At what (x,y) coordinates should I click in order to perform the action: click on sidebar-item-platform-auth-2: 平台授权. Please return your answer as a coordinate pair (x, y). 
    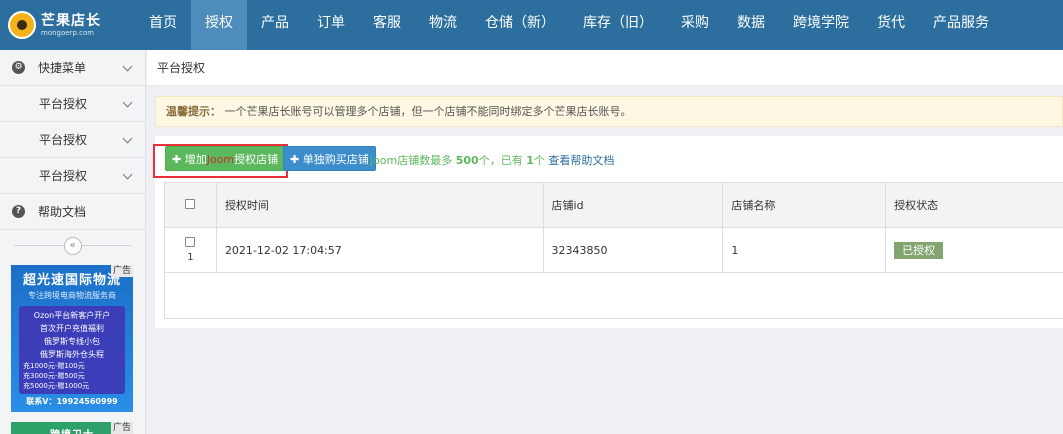
    Looking at the image, I should click on (72, 140).